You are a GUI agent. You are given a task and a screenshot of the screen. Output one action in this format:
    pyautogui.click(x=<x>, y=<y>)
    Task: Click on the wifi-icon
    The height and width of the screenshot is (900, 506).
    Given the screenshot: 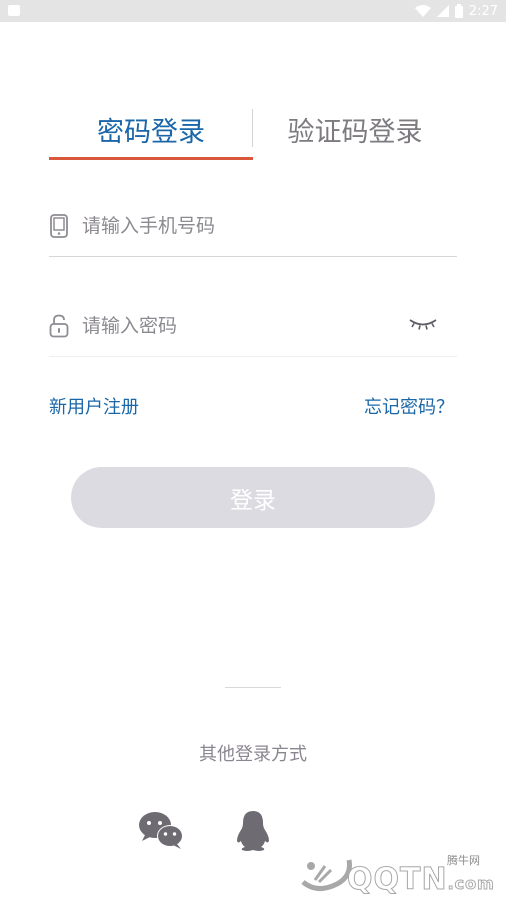 What is the action you would take?
    pyautogui.click(x=422, y=11)
    